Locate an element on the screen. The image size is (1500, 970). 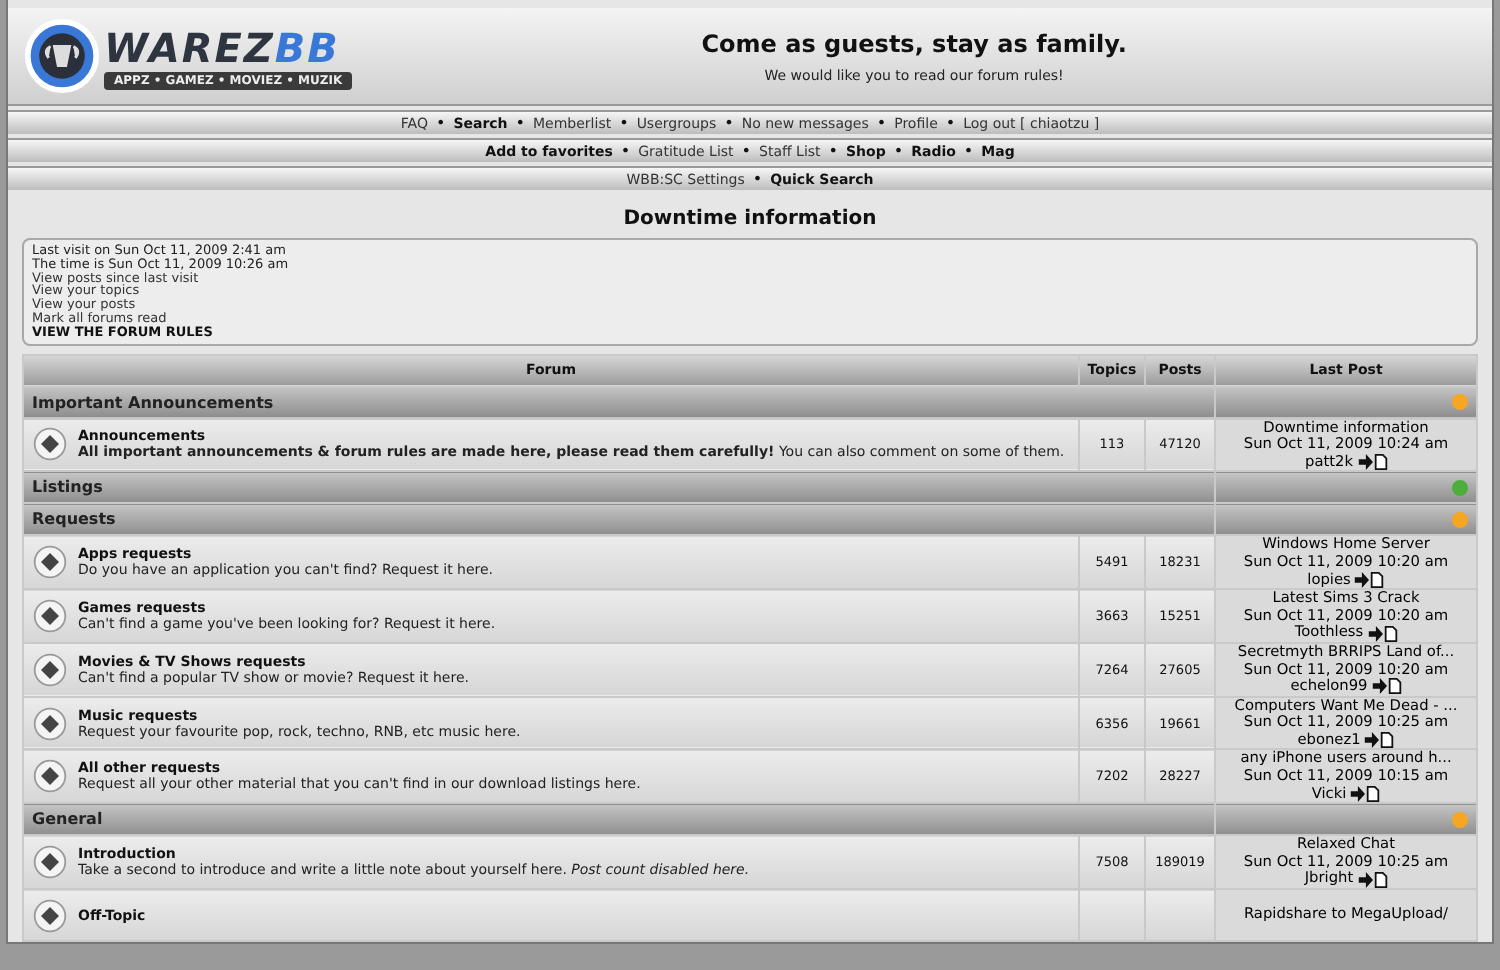
category-title: General is located at coordinates (619, 819).